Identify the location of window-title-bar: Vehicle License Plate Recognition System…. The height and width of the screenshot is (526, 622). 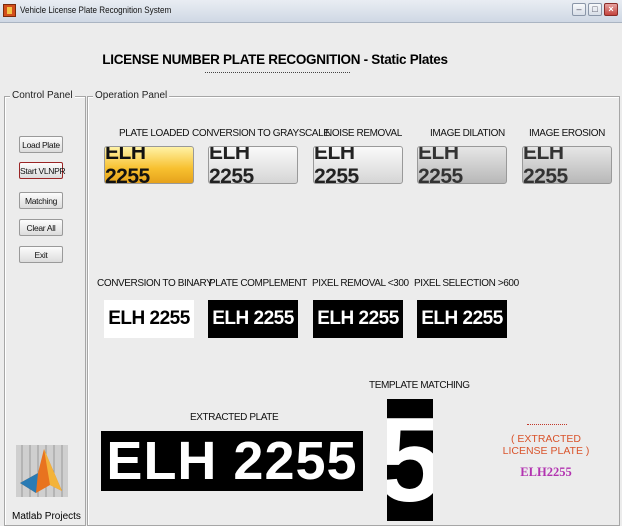
(311, 11).